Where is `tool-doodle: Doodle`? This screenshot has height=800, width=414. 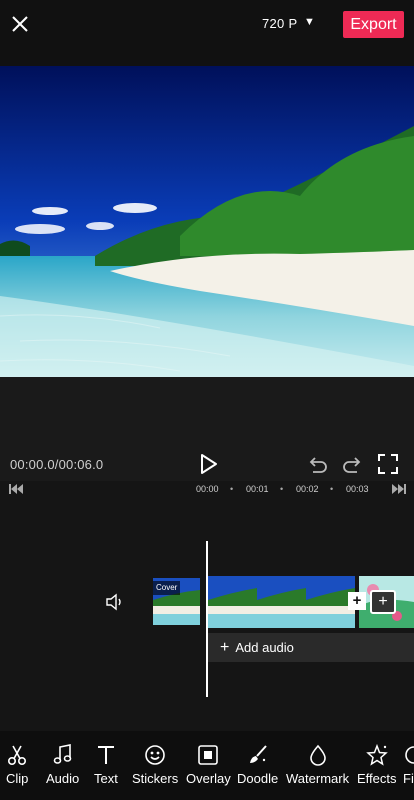
tool-doodle: Doodle is located at coordinates (257, 765).